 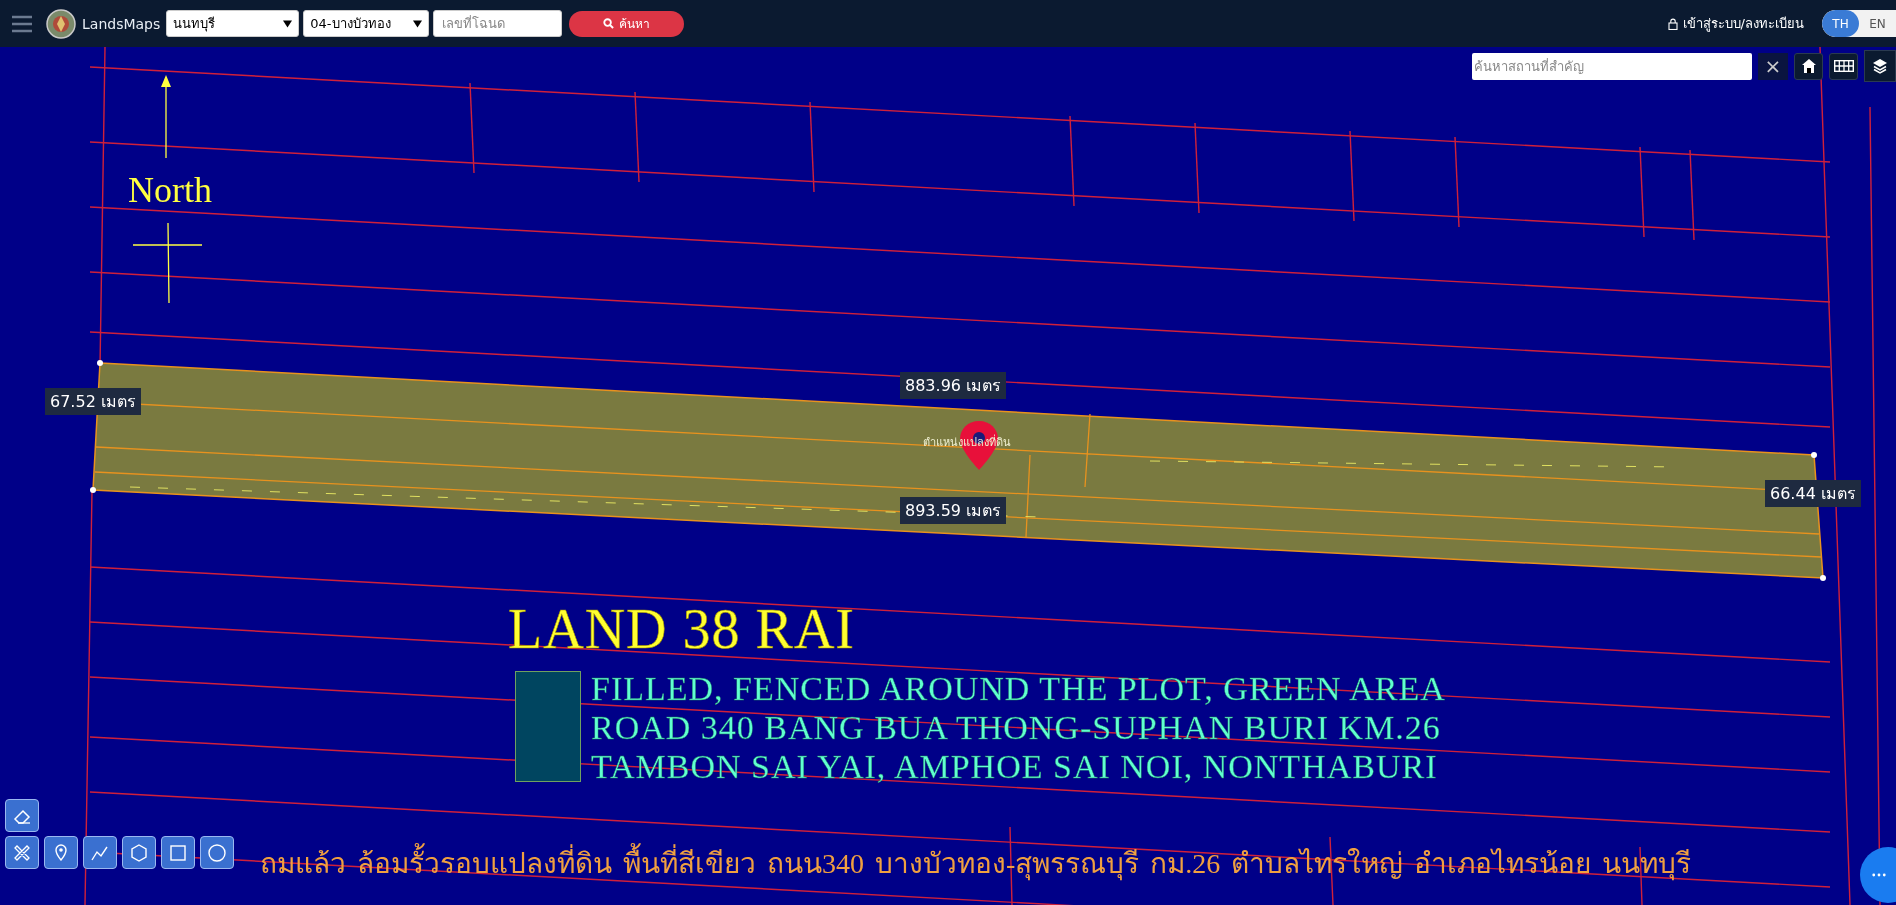 I want to click on distance-label: 66.44 เมตร, so click(x=1813, y=493).